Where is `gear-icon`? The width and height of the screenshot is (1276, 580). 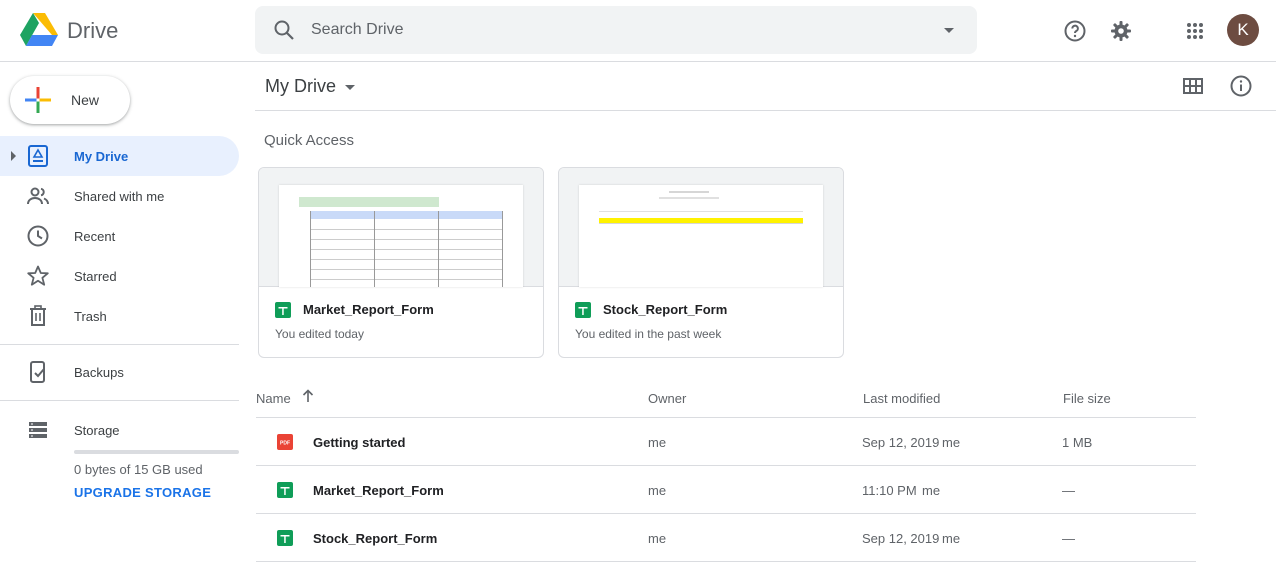 gear-icon is located at coordinates (1121, 31).